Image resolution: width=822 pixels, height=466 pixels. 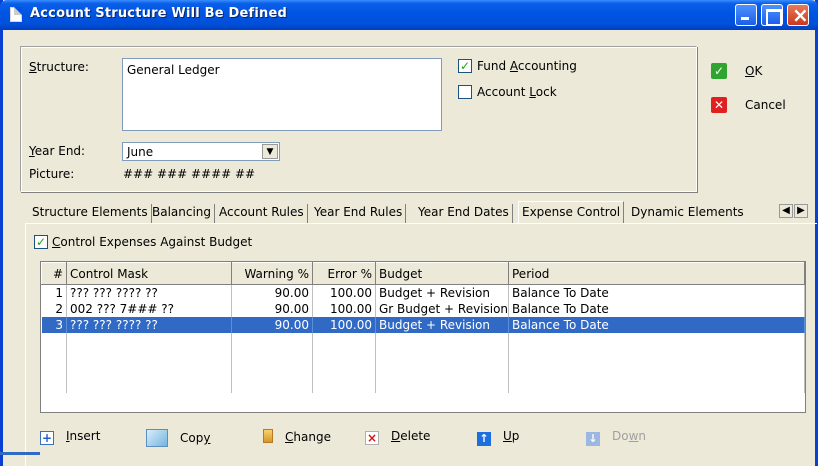 I want to click on empty-grid-area, so click(x=423, y=362).